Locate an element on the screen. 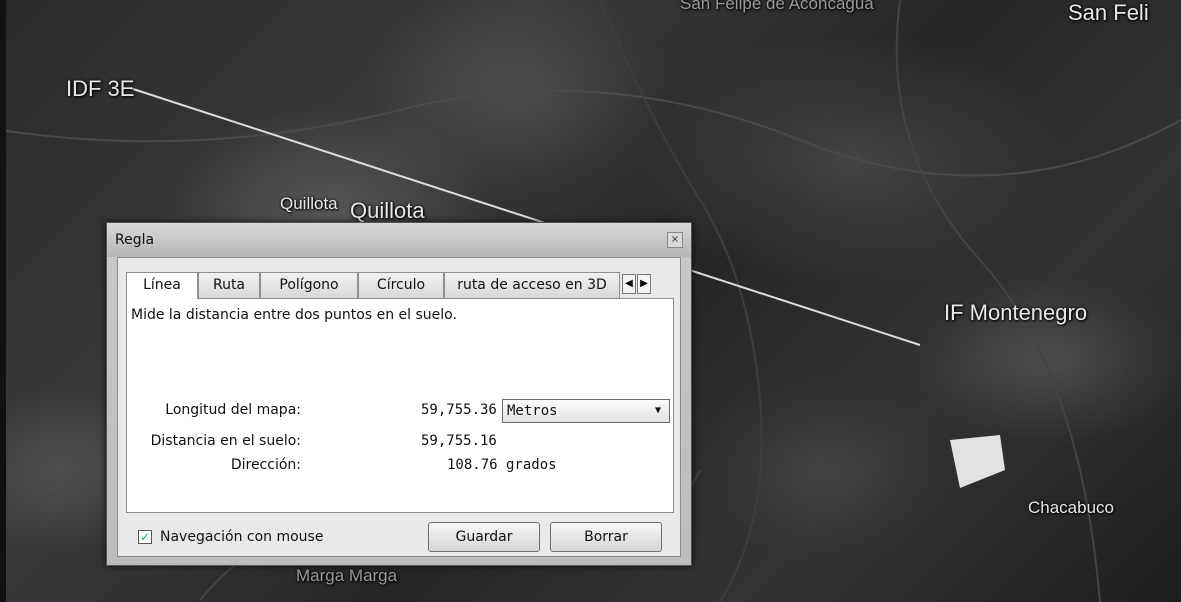 The height and width of the screenshot is (602, 1181). tab-scroll-left-icon: ◀ is located at coordinates (629, 284).